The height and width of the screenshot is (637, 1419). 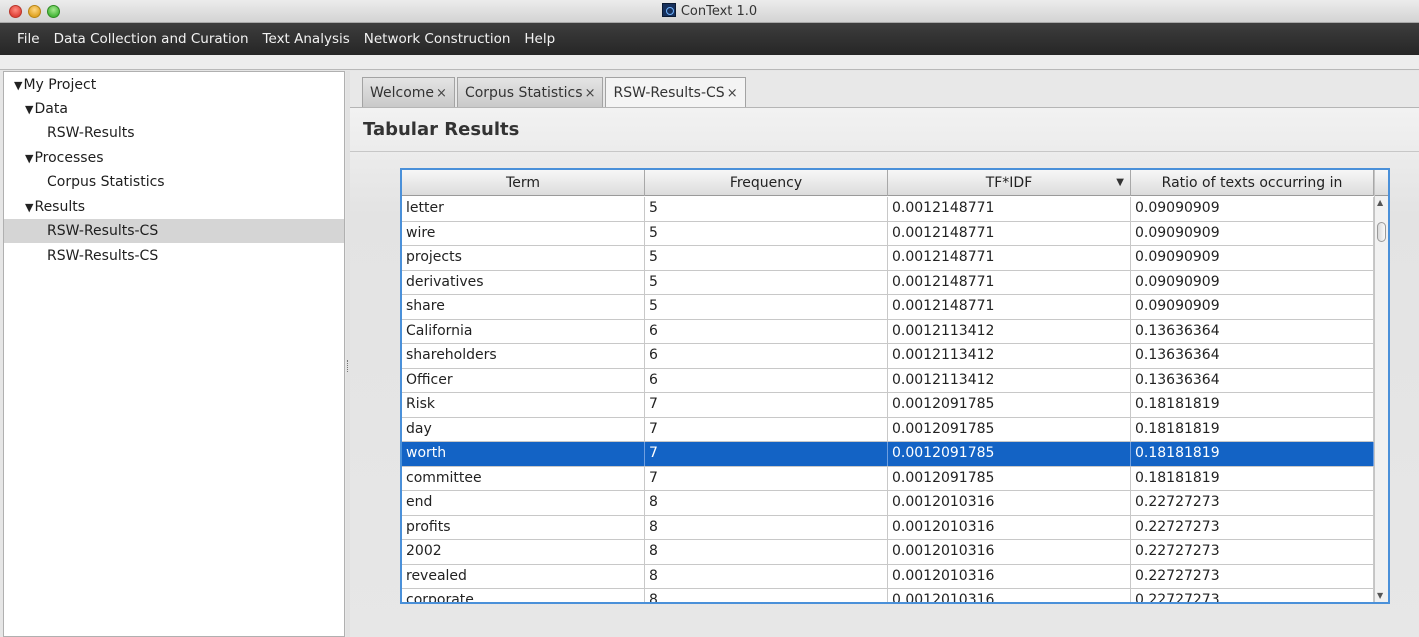 I want to click on tab-label: Welcome, so click(x=402, y=93).